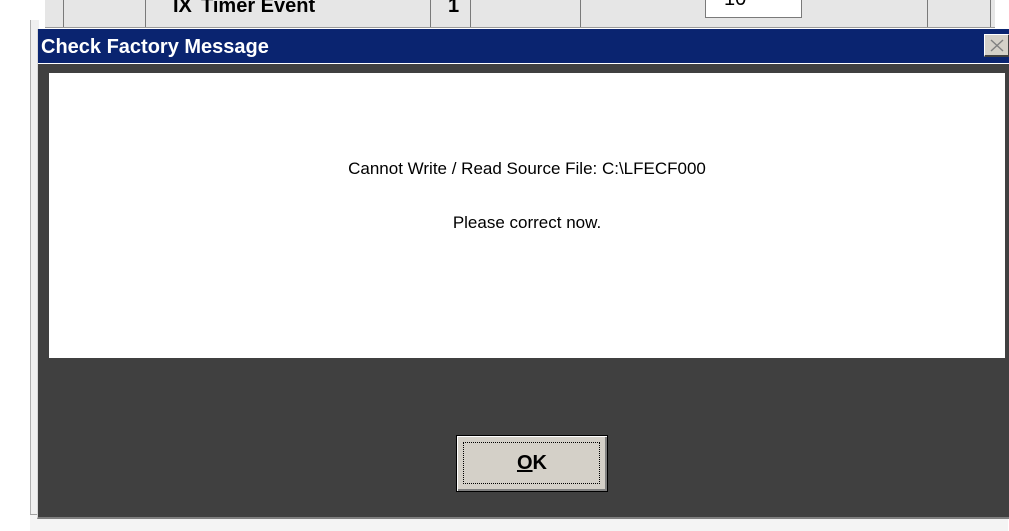 The width and height of the screenshot is (1009, 531). I want to click on row-label: Timer Event, so click(258, 8).